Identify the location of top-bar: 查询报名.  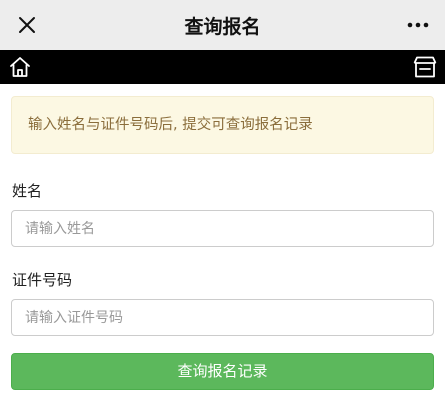
(222, 25).